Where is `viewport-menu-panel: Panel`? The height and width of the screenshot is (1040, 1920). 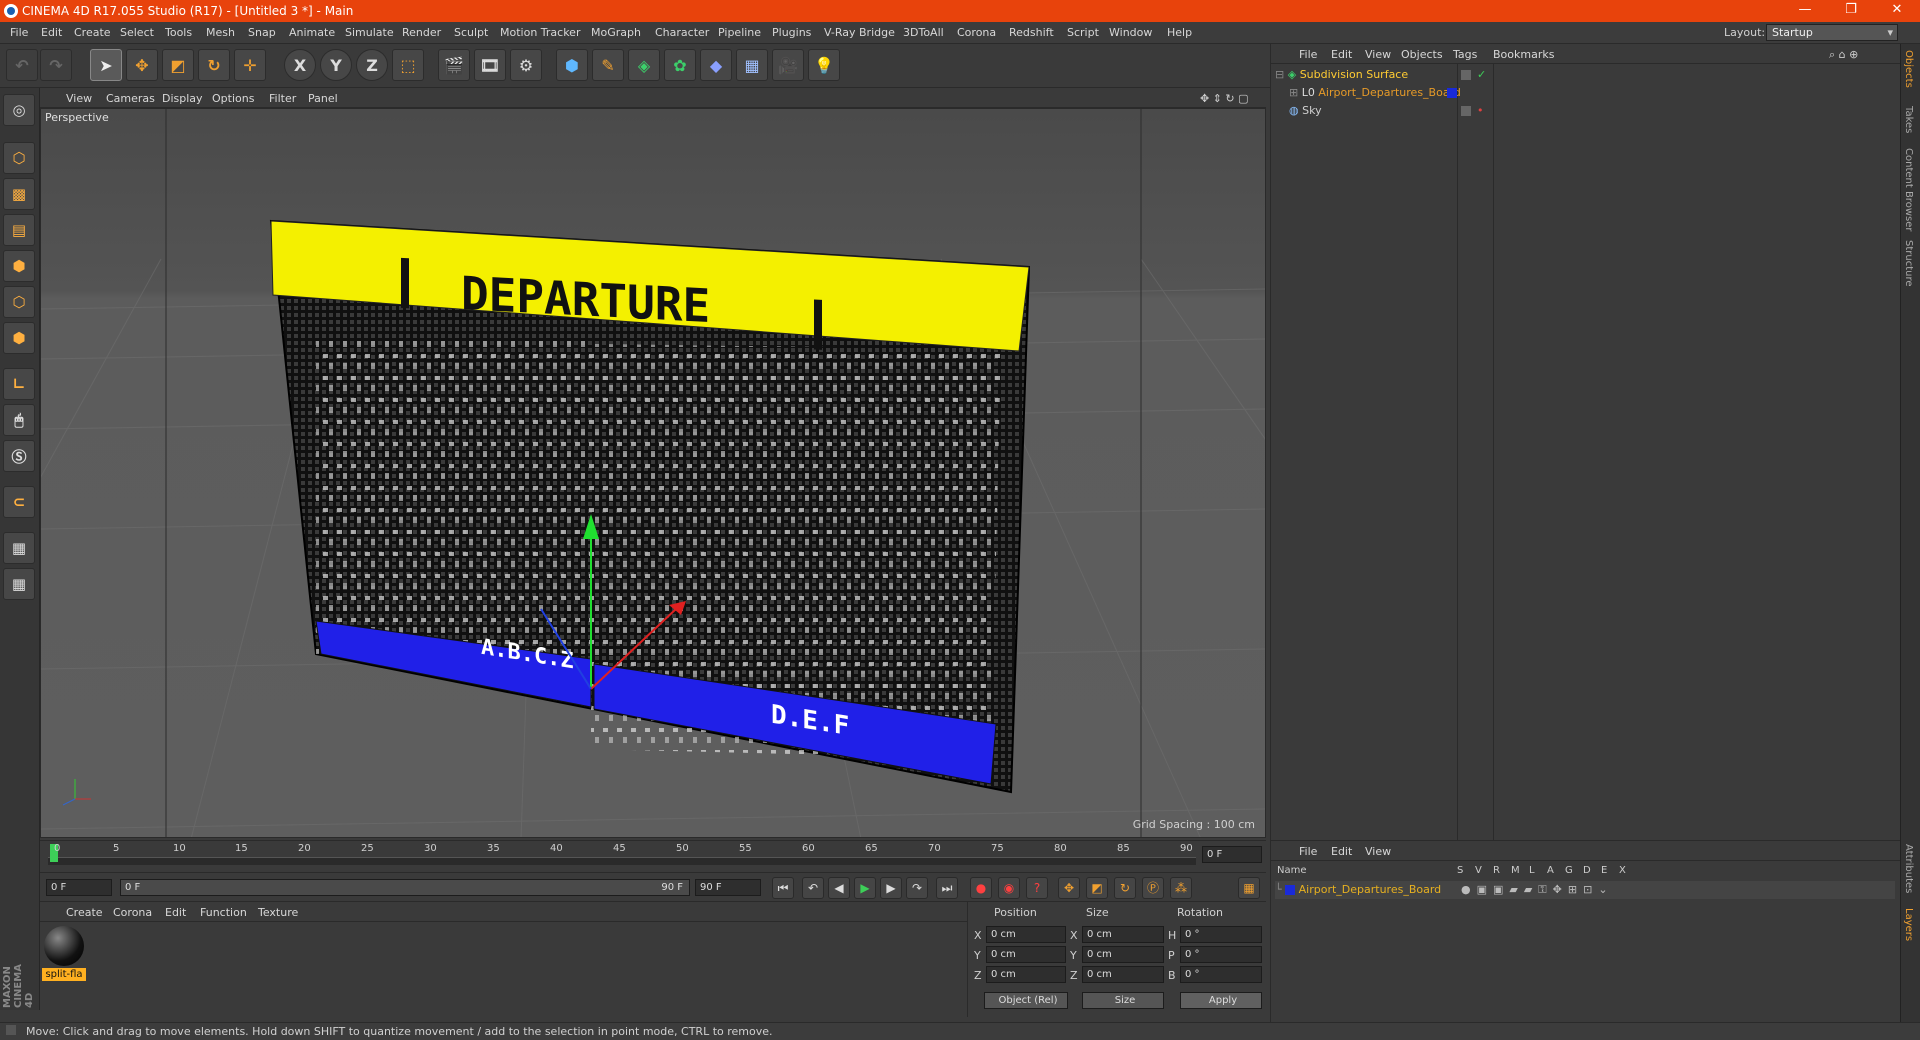 viewport-menu-panel: Panel is located at coordinates (323, 98).